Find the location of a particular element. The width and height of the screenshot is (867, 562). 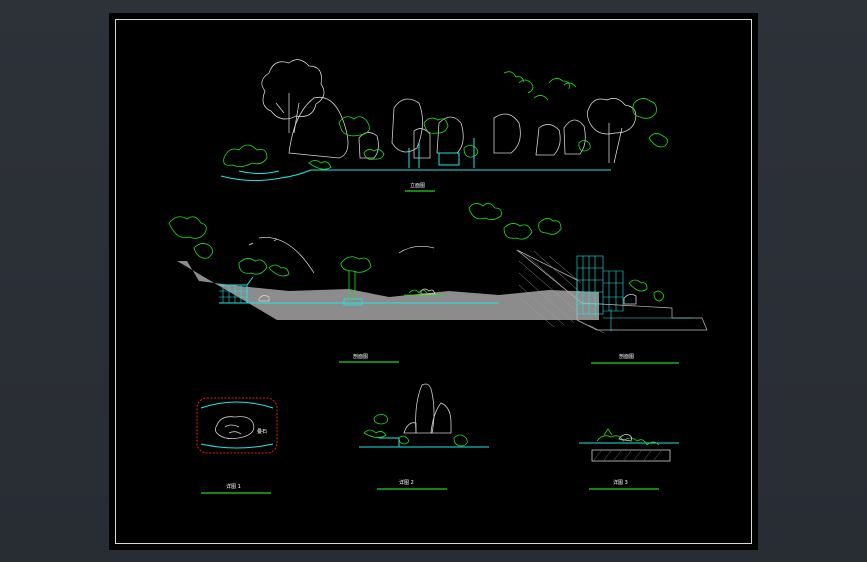

detail-3-label: 详图 3 is located at coordinates (620, 482).